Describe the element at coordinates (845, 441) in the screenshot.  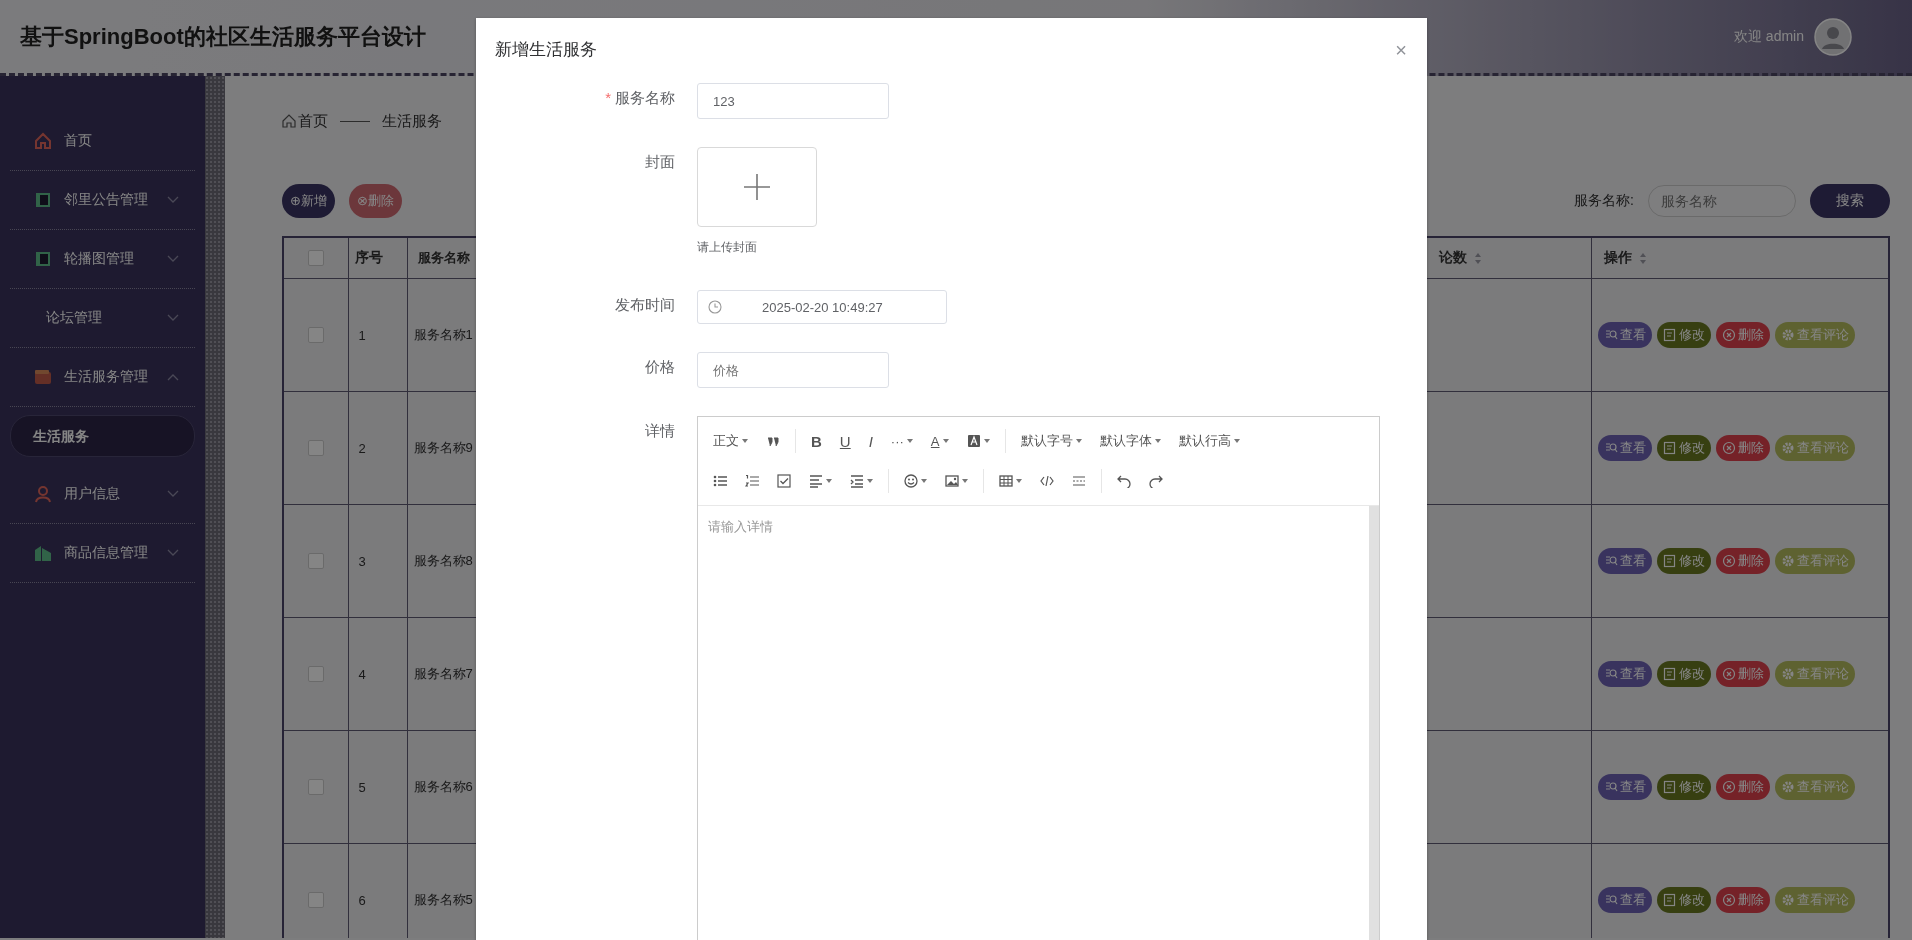
I see `format-button: U` at that location.